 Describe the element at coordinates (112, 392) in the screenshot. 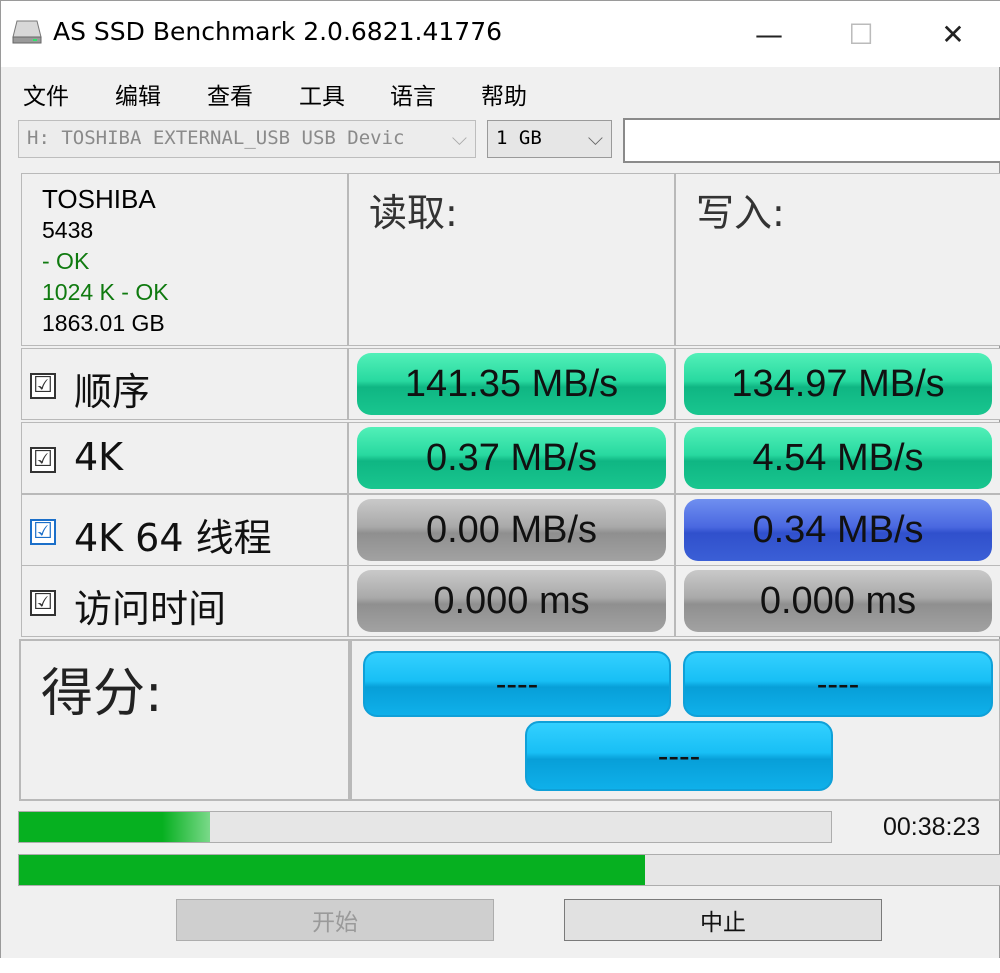

I see `sequential-label: 顺序` at that location.